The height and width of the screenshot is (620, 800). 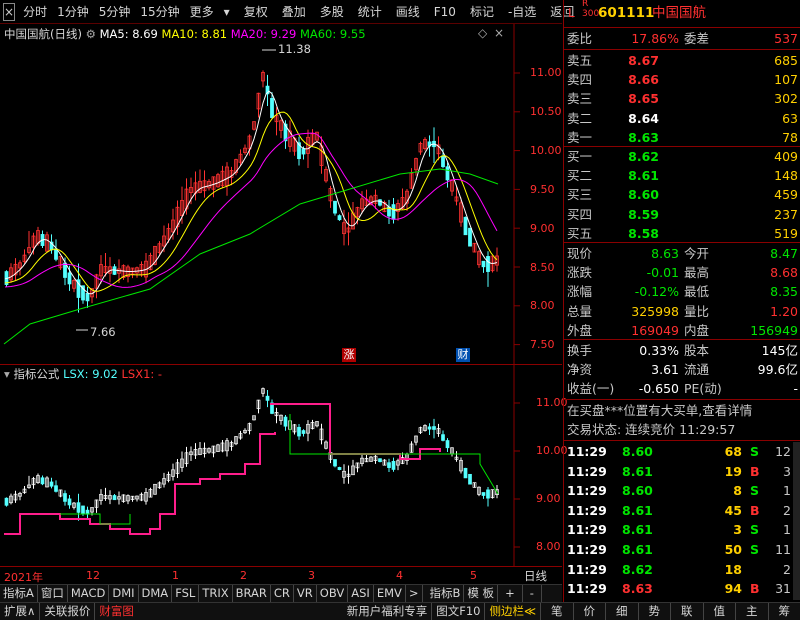 What do you see at coordinates (790, 118) in the screenshot?
I see `ask-volume: 63` at bounding box center [790, 118].